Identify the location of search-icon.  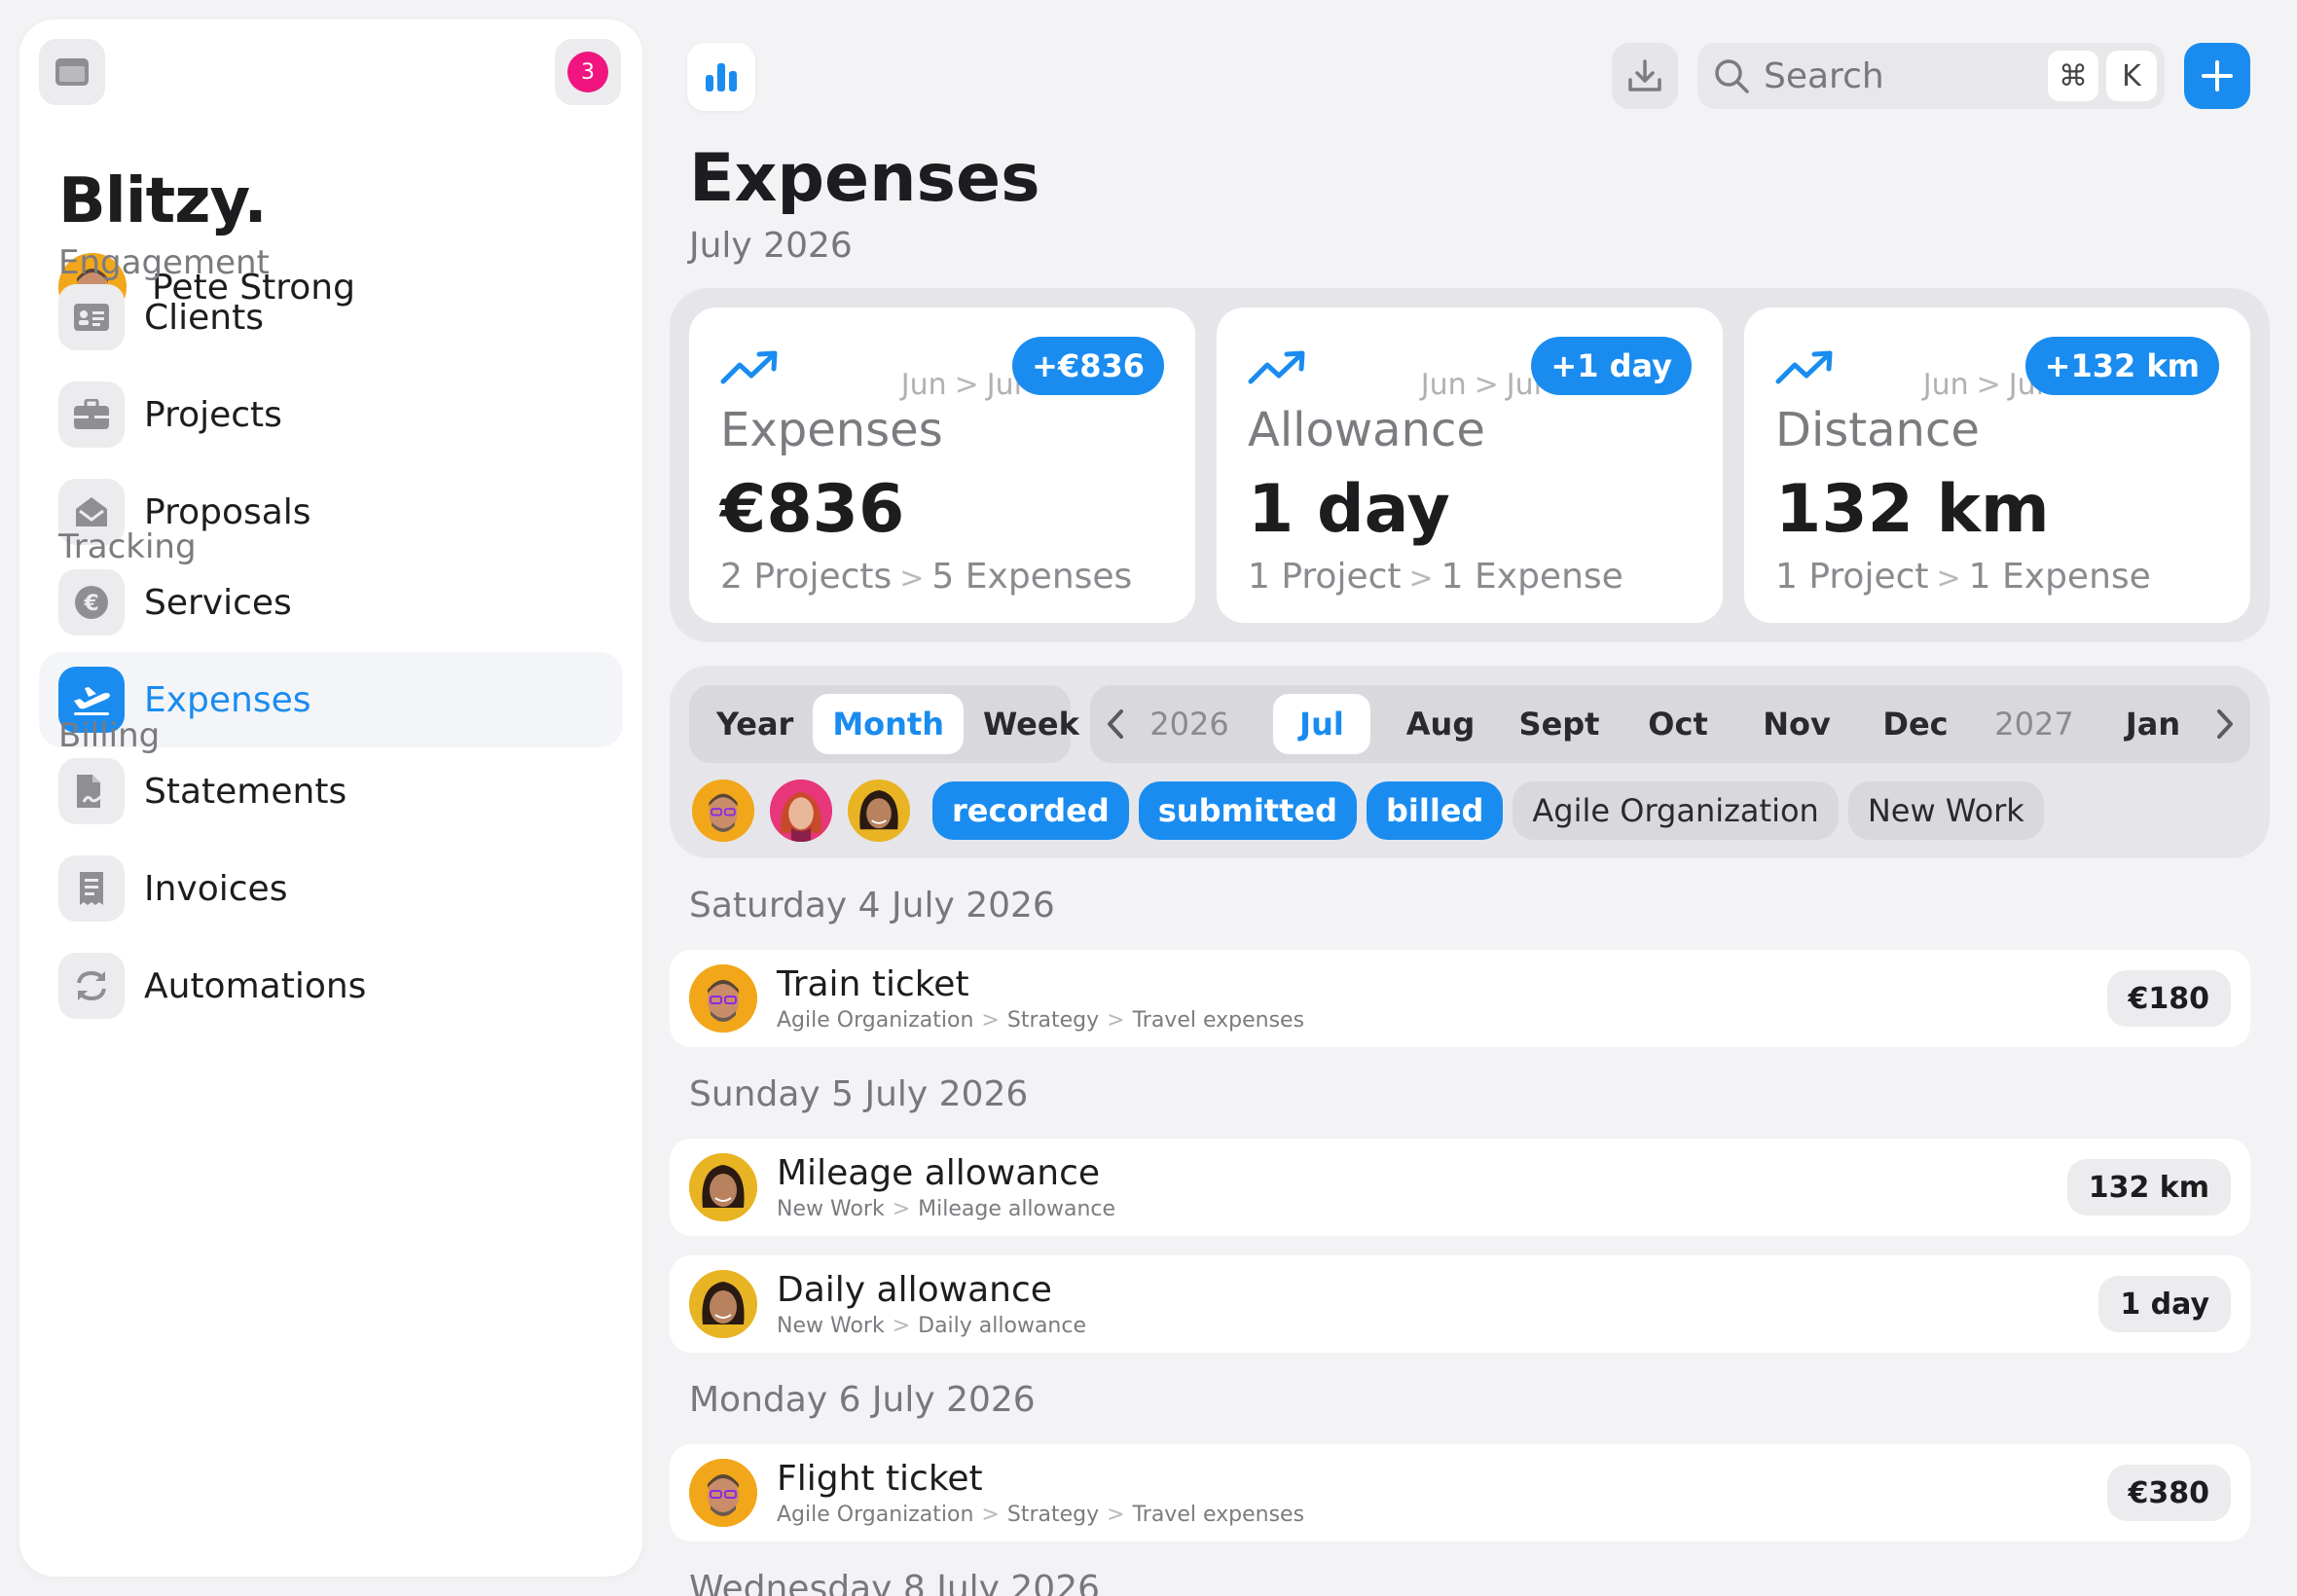
(1732, 76).